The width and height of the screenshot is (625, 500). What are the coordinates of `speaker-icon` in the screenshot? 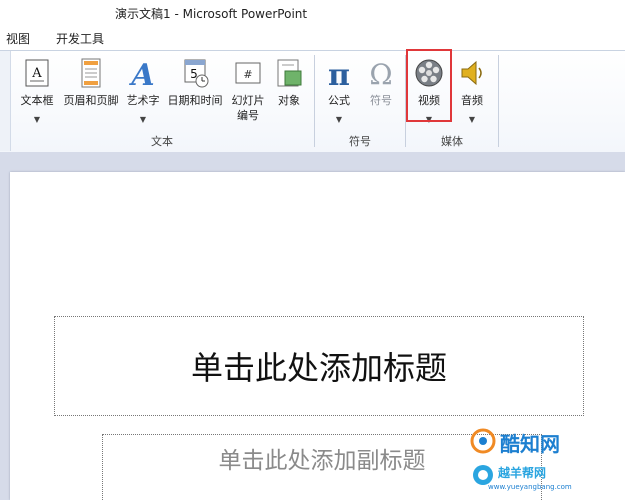 It's located at (471, 73).